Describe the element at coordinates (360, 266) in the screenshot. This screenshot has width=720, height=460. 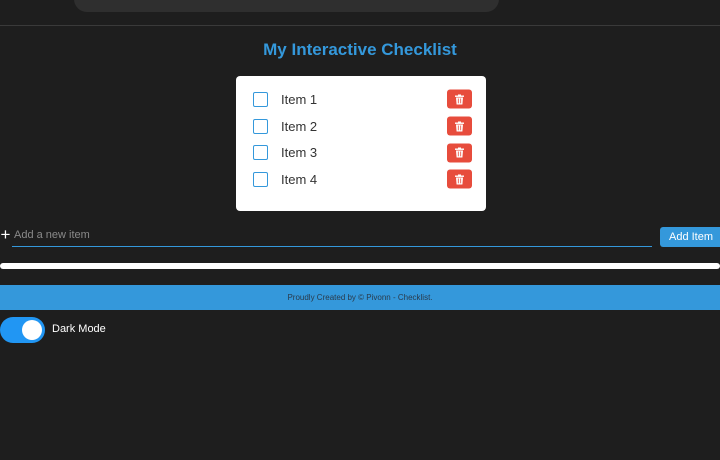
I see `progress-bar` at that location.